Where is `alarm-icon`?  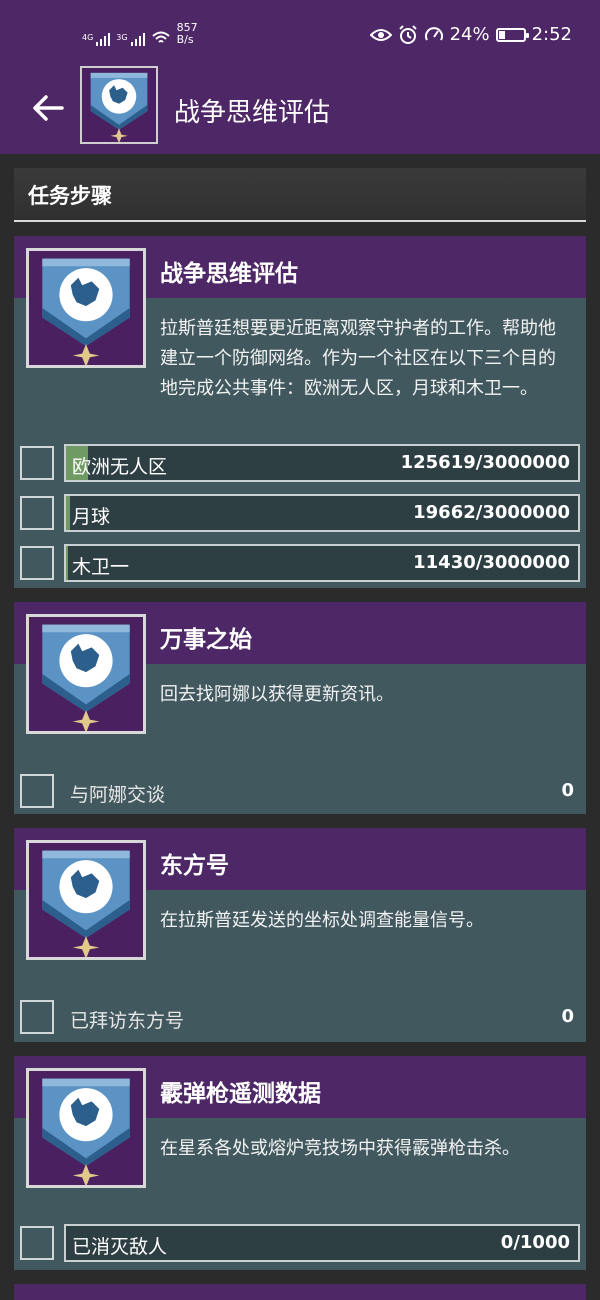
alarm-icon is located at coordinates (407, 34).